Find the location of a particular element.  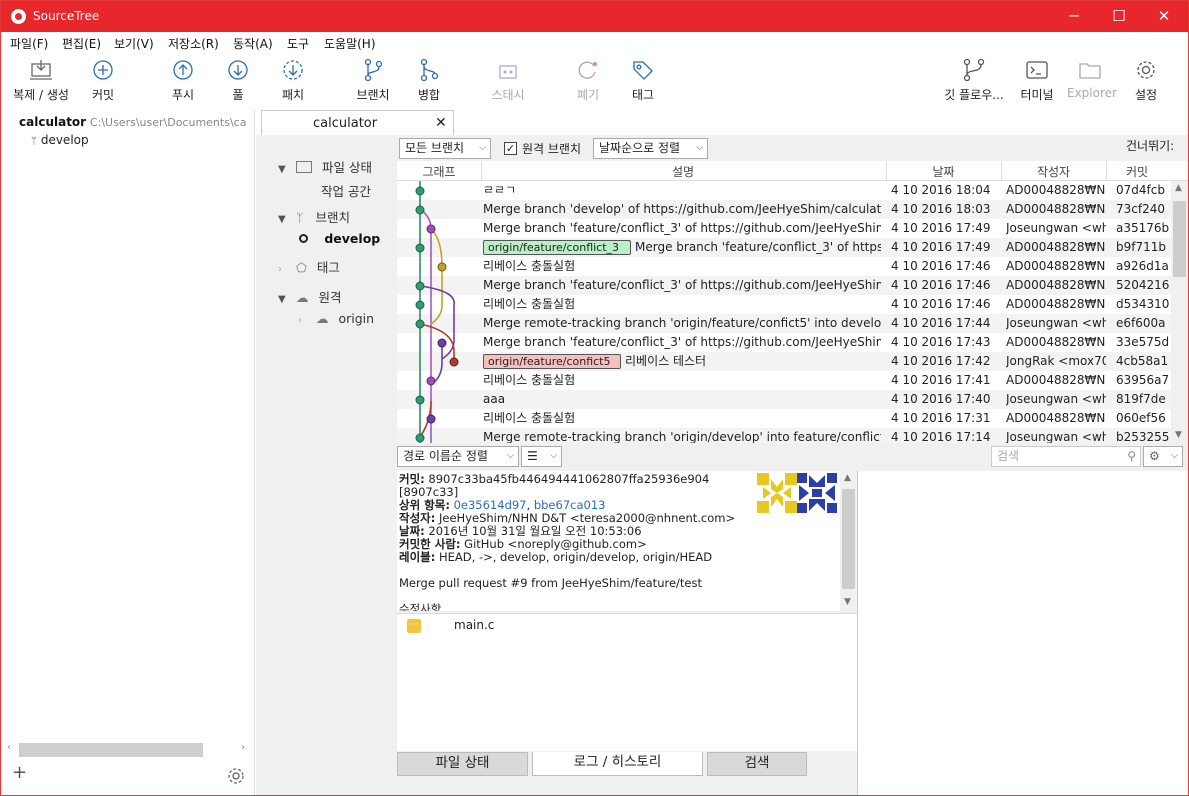

remote-branch-tag: origin/feature/confict5 is located at coordinates (552, 361).